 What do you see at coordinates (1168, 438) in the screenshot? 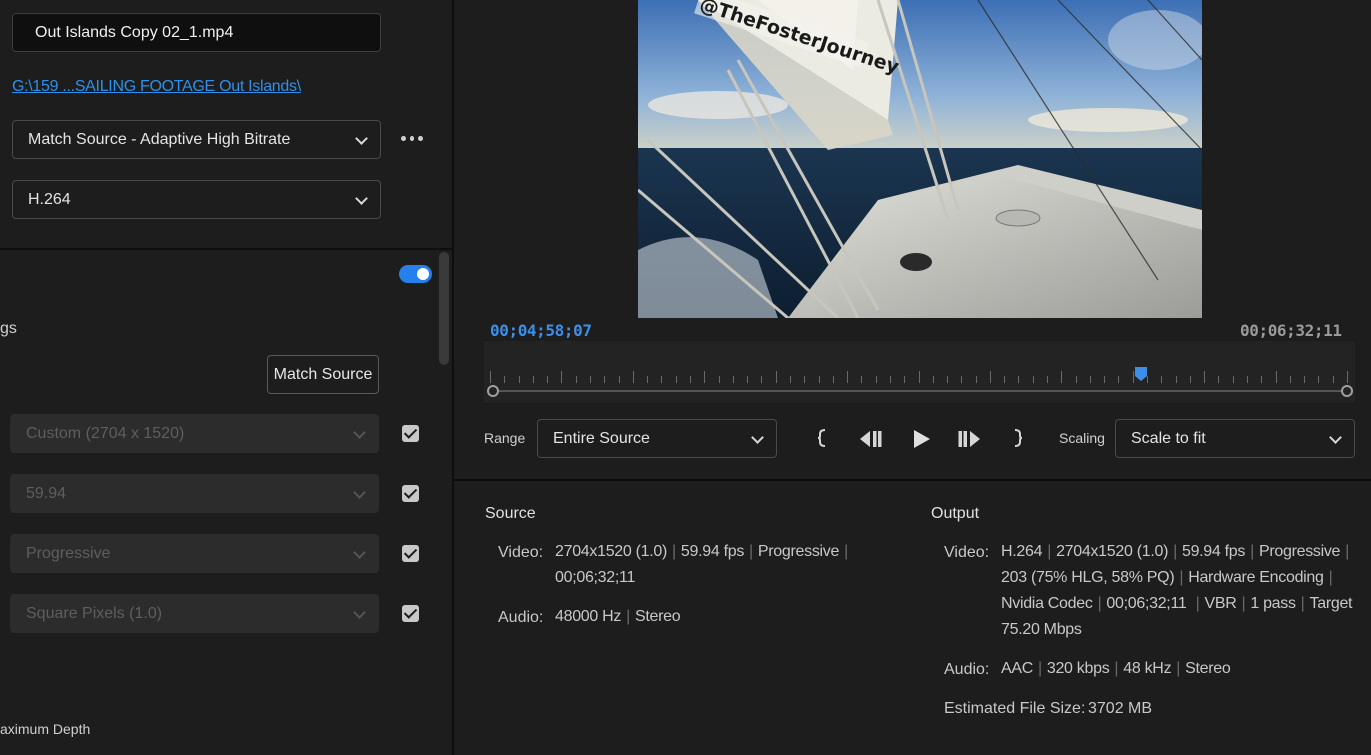
I see `scaling-value: Scale to fit` at bounding box center [1168, 438].